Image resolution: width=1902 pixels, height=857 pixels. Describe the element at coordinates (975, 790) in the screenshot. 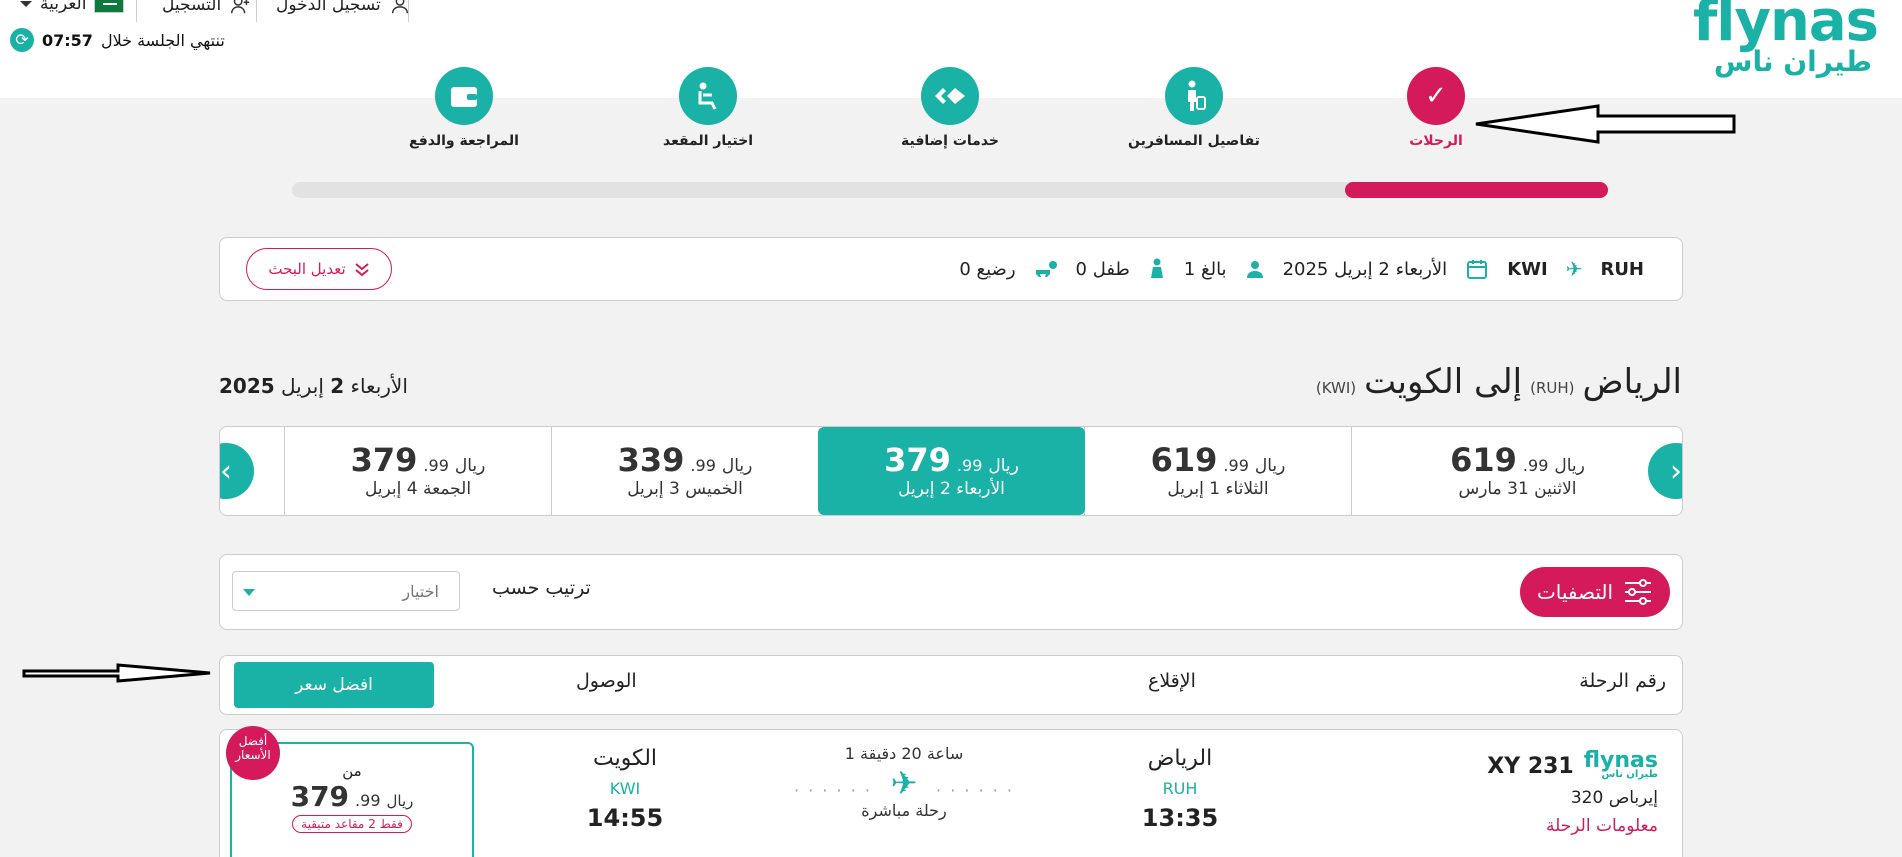

I see `dotted-line: · · · · · ·` at that location.